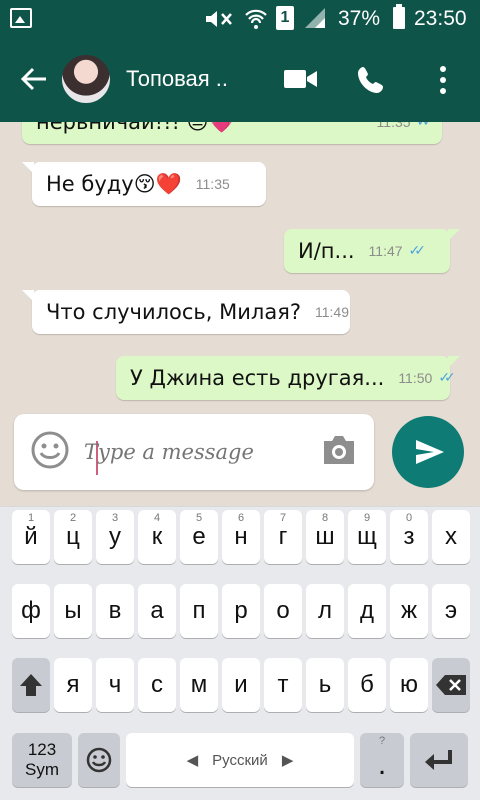  What do you see at coordinates (21, 18) in the screenshot?
I see `gallery-notification-icon` at bounding box center [21, 18].